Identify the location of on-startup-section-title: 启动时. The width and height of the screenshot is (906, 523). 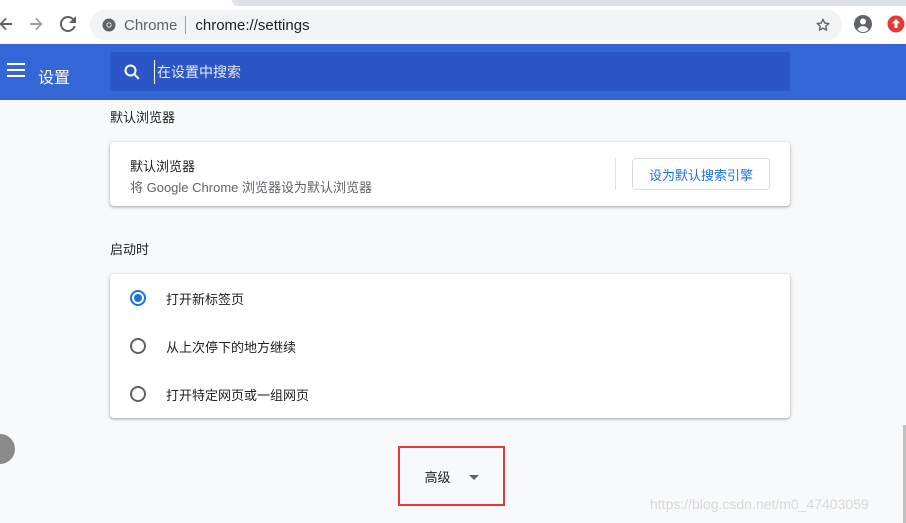
(130, 249).